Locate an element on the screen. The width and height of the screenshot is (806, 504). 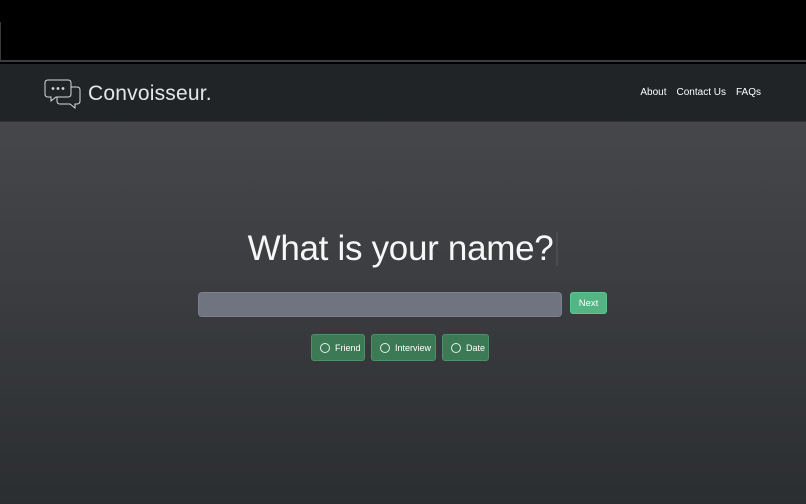
nav-link-faqs: FAQs is located at coordinates (748, 92).